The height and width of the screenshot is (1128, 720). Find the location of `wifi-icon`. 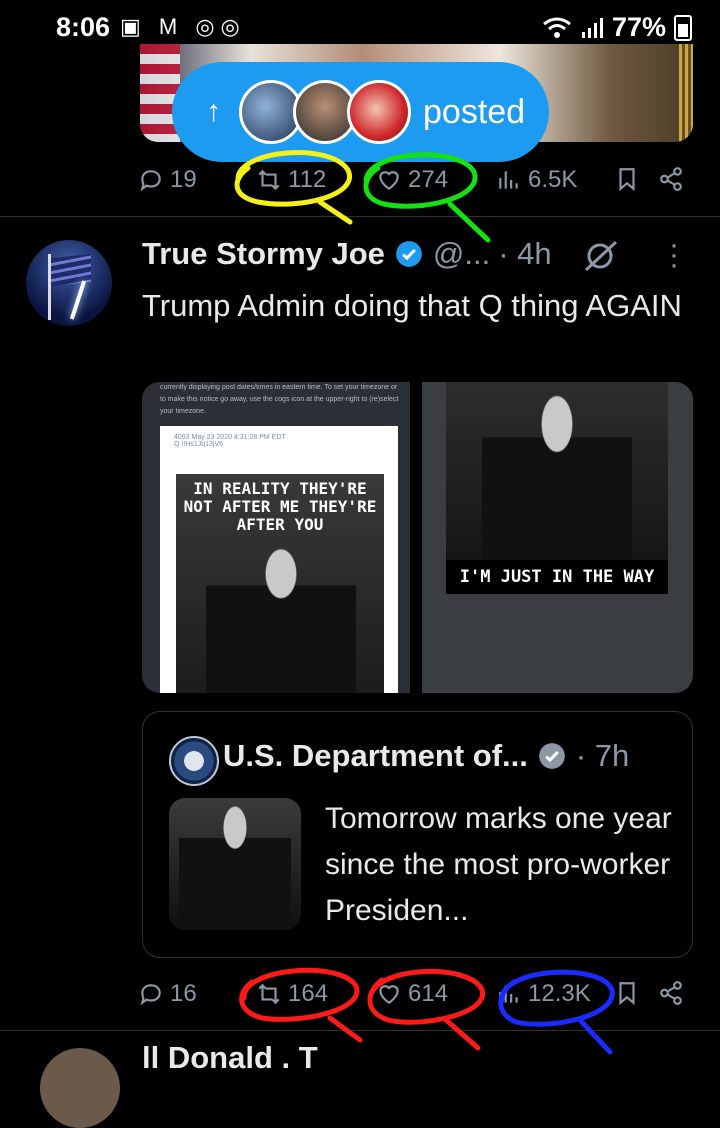

wifi-icon is located at coordinates (557, 27).